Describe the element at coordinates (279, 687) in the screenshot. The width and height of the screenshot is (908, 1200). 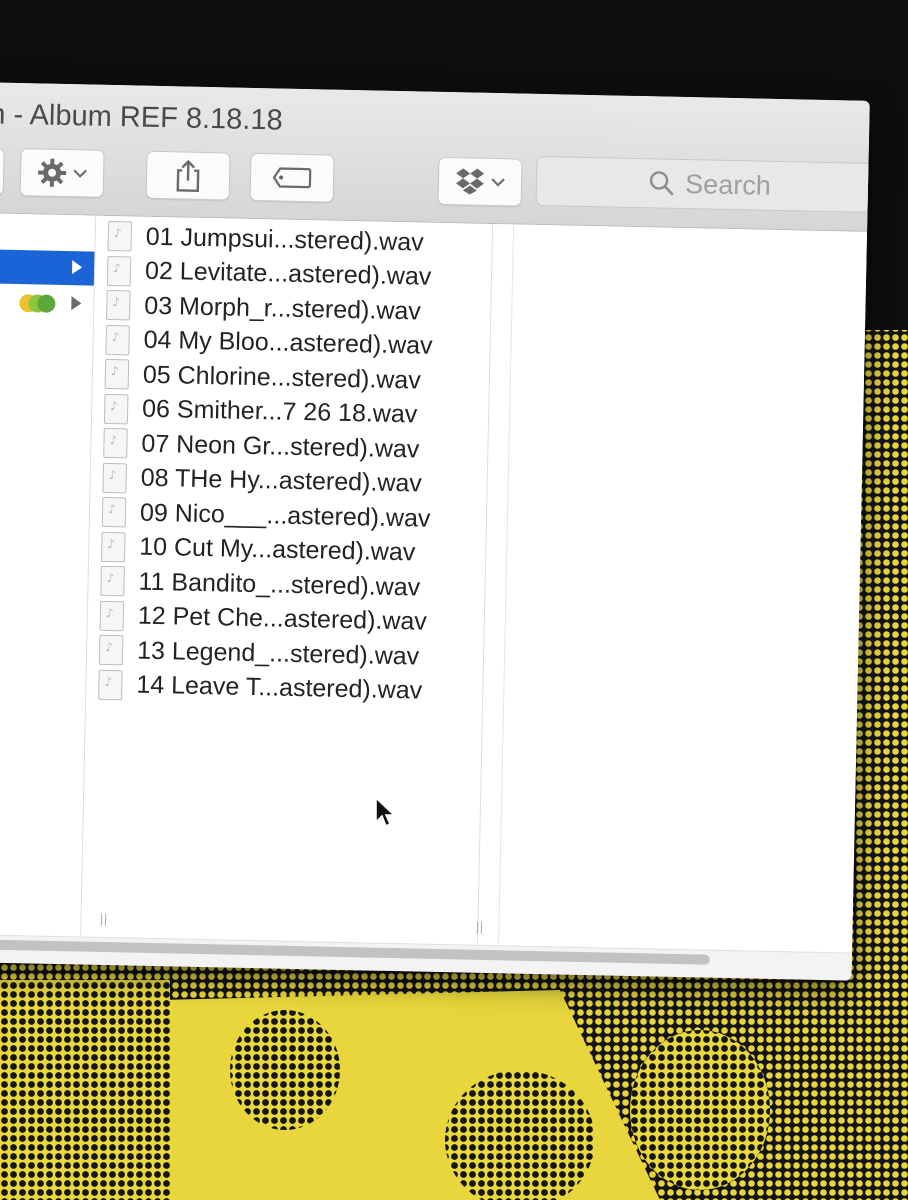
I see `file-name: 14 Leave T...astered).wav` at that location.